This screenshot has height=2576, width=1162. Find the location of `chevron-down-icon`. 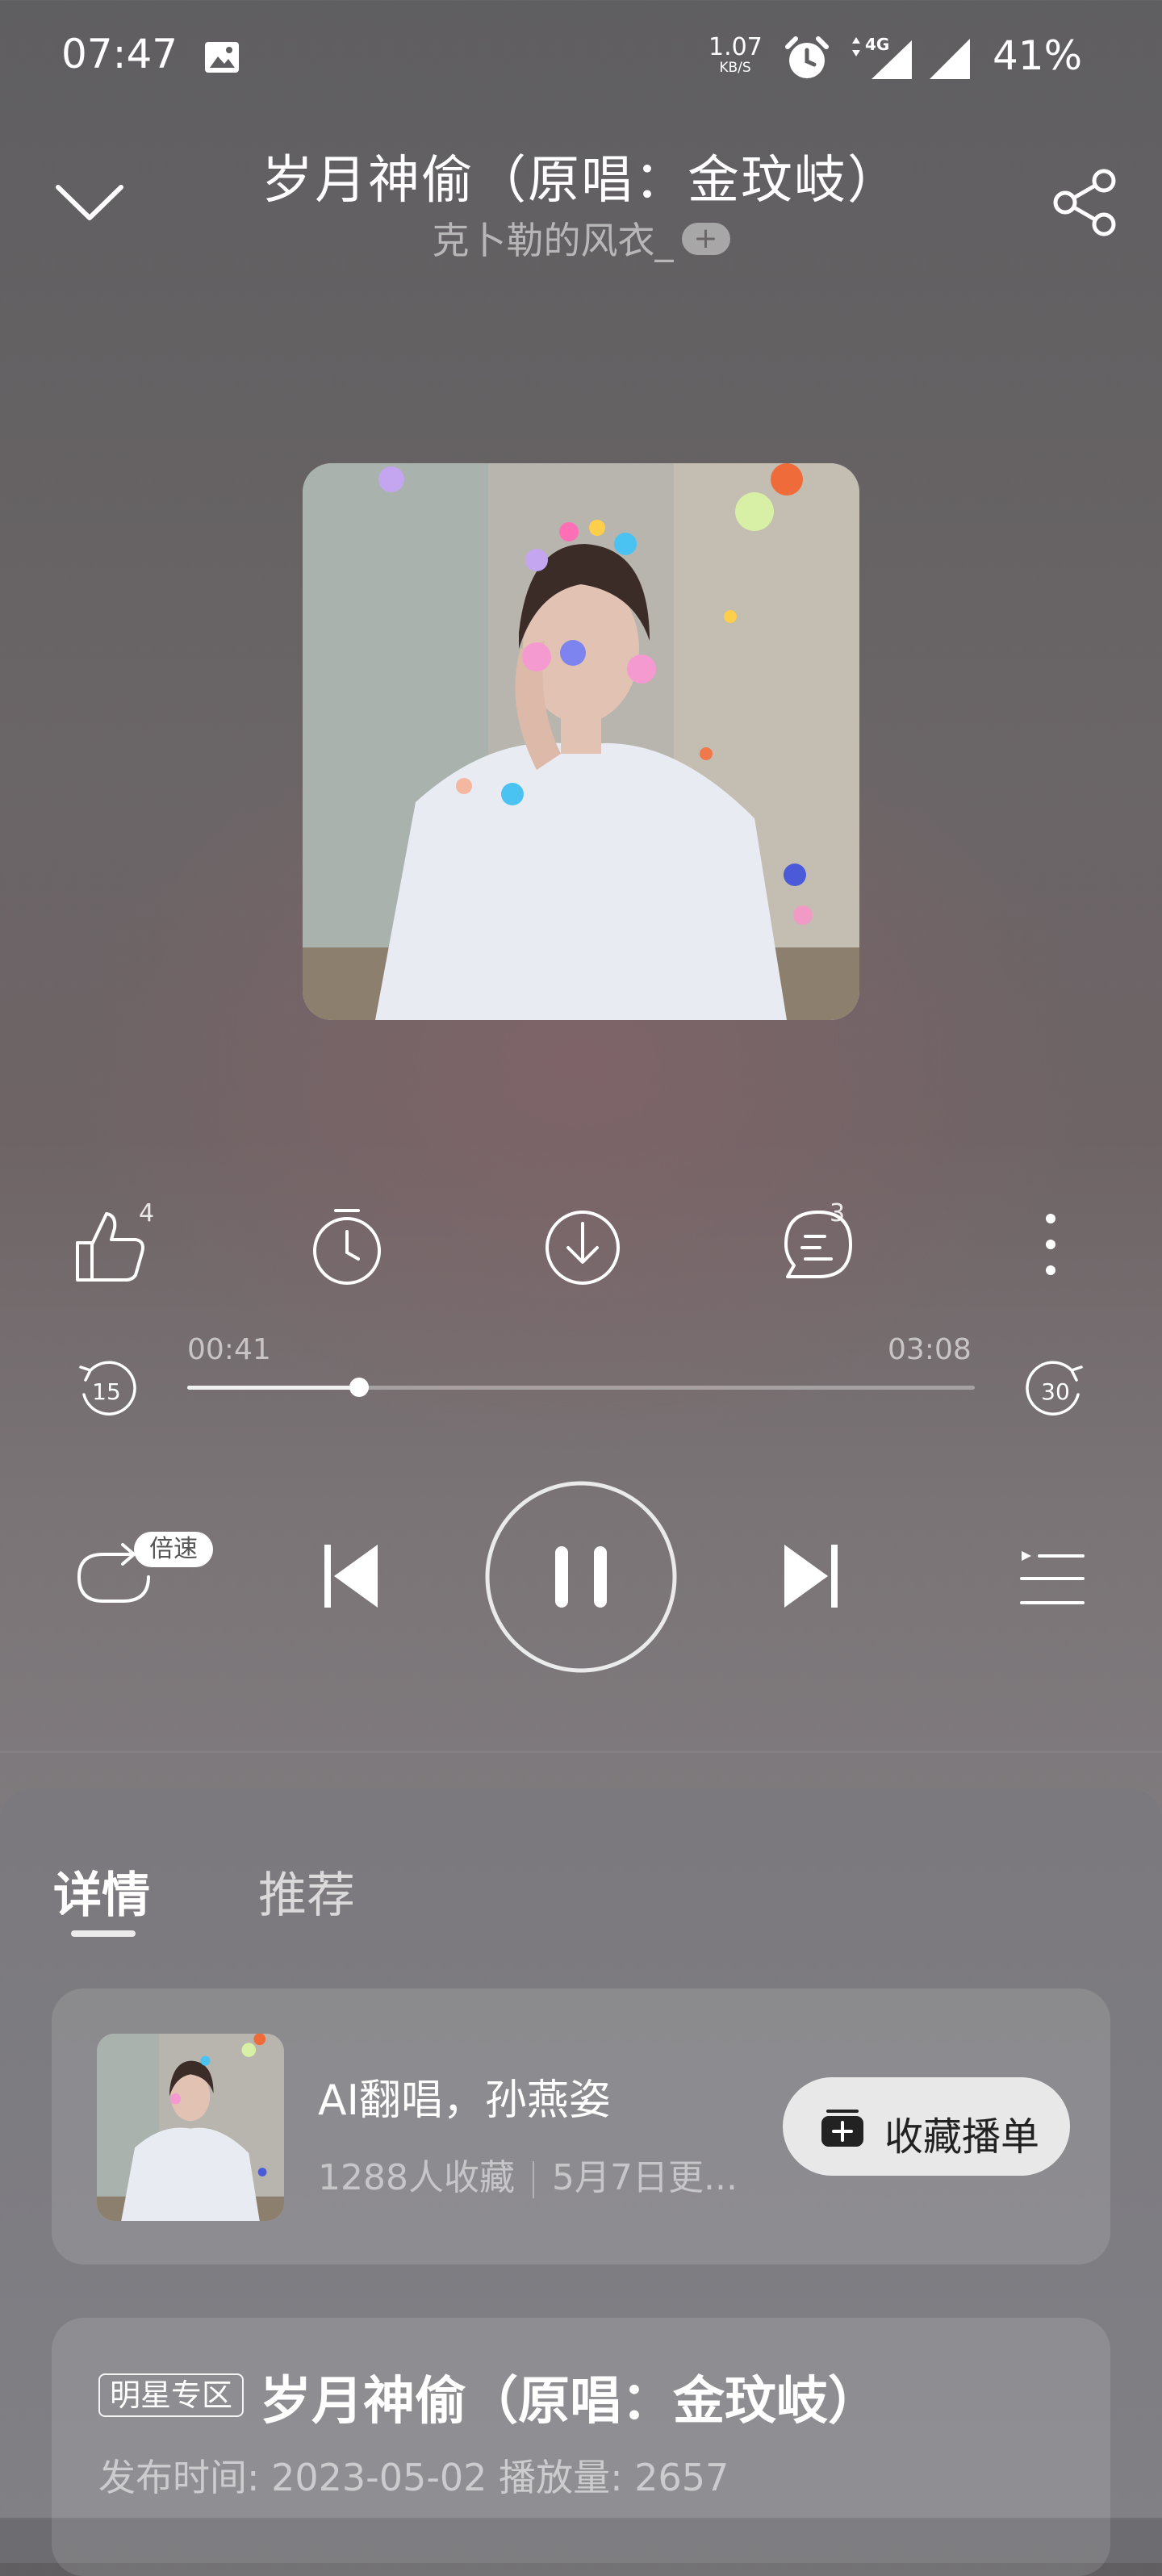

chevron-down-icon is located at coordinates (90, 202).